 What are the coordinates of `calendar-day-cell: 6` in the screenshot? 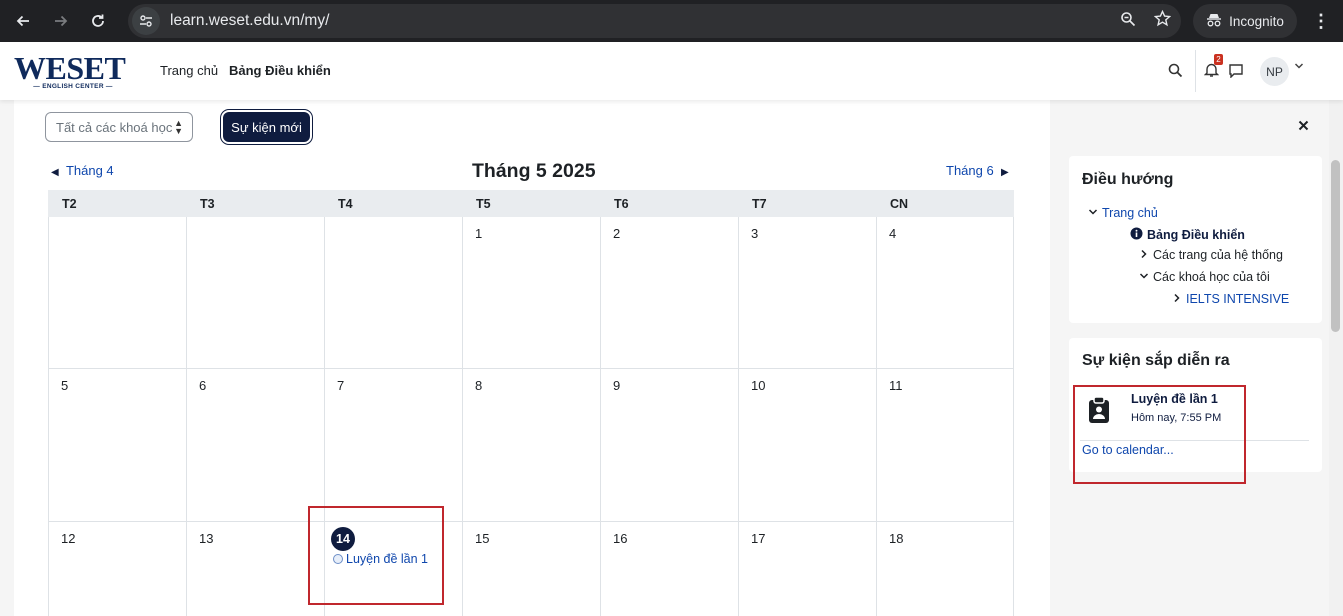 It's located at (255, 445).